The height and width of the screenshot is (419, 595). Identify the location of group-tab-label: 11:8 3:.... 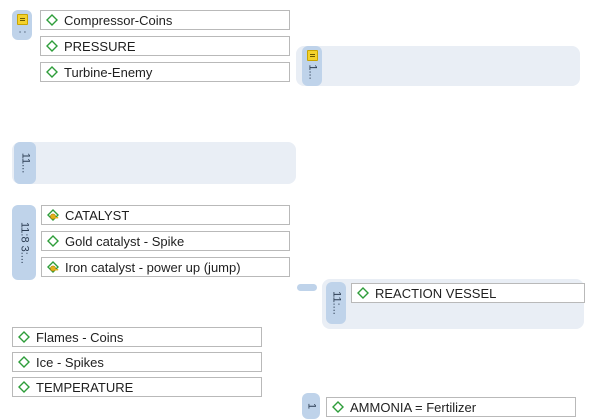
(24, 242).